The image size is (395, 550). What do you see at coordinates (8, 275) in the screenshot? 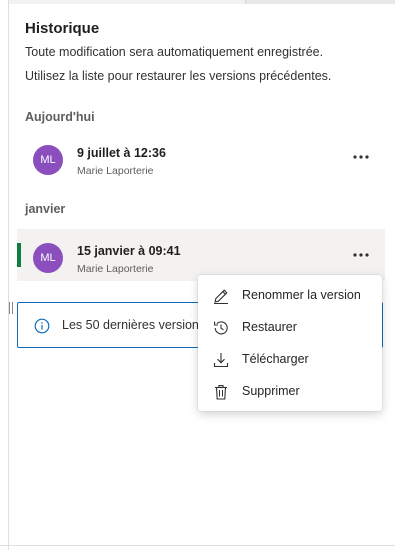
I see `panel-left-border` at bounding box center [8, 275].